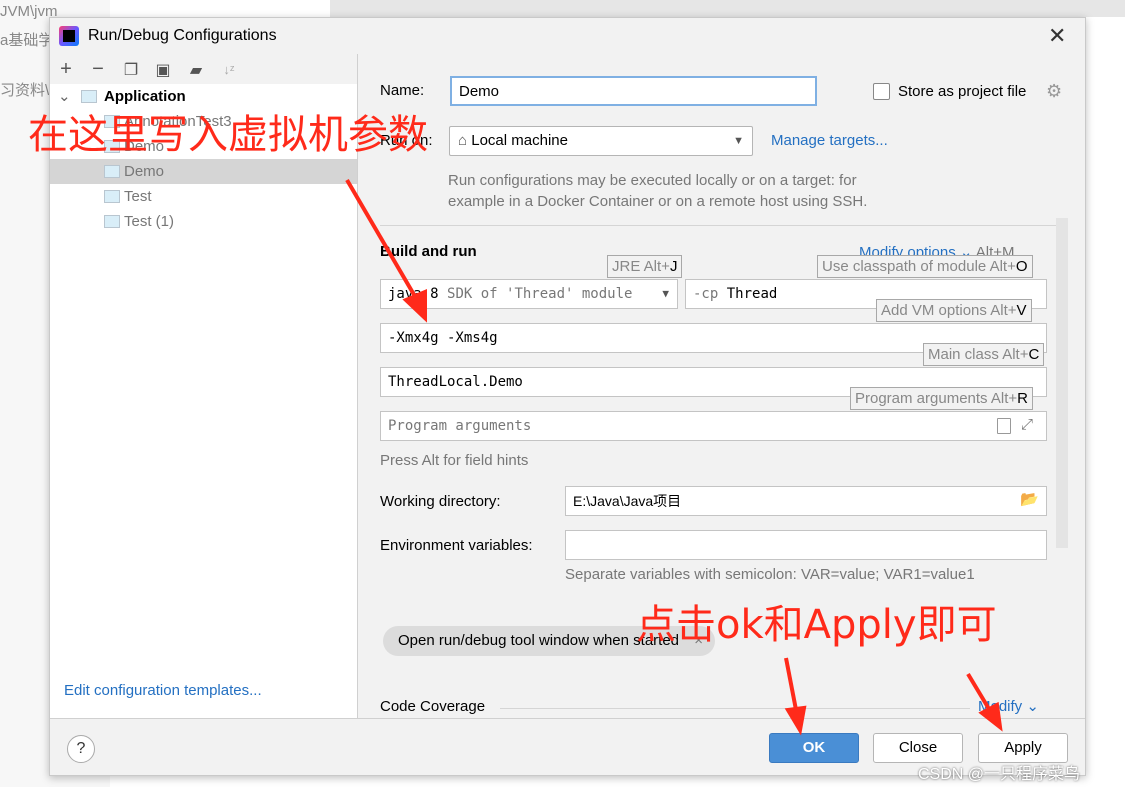  I want to click on arrow-to-ok, so click(791, 686).